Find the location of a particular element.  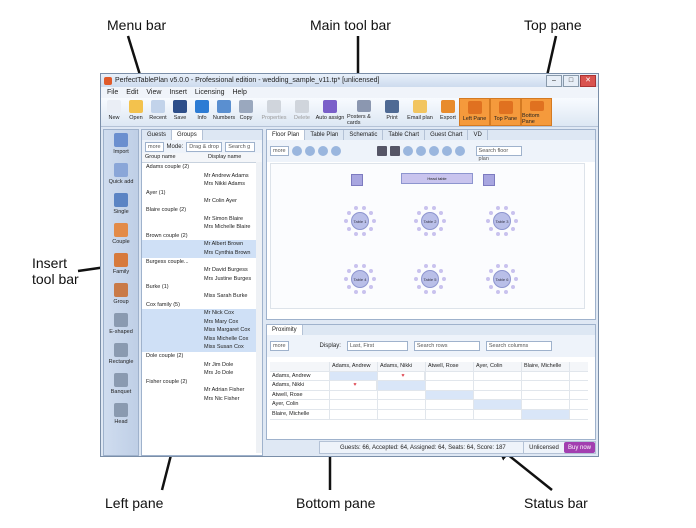

toolbar-auto-assign-button: Auto assign is located at coordinates (330, 112).